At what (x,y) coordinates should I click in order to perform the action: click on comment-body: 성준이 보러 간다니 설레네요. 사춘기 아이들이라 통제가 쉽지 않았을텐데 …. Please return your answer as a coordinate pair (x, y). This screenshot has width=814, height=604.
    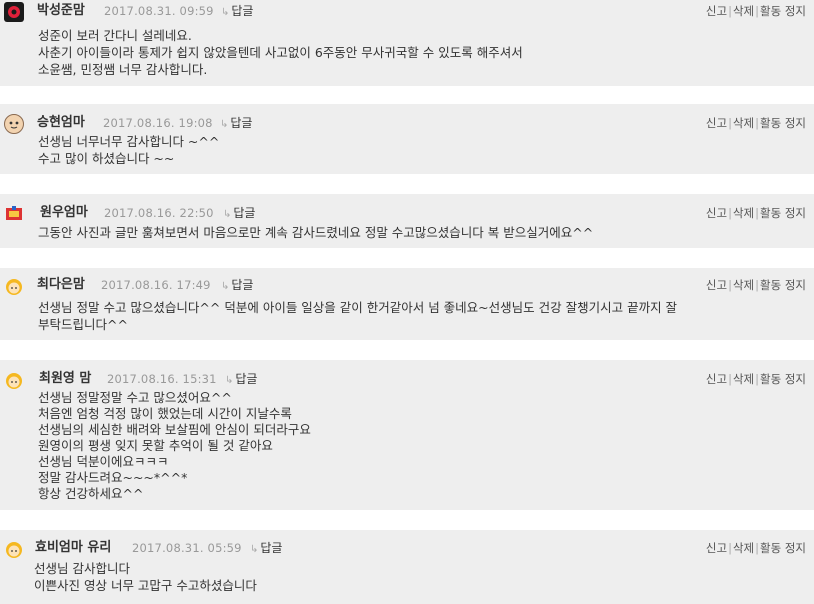
    Looking at the image, I should click on (280, 52).